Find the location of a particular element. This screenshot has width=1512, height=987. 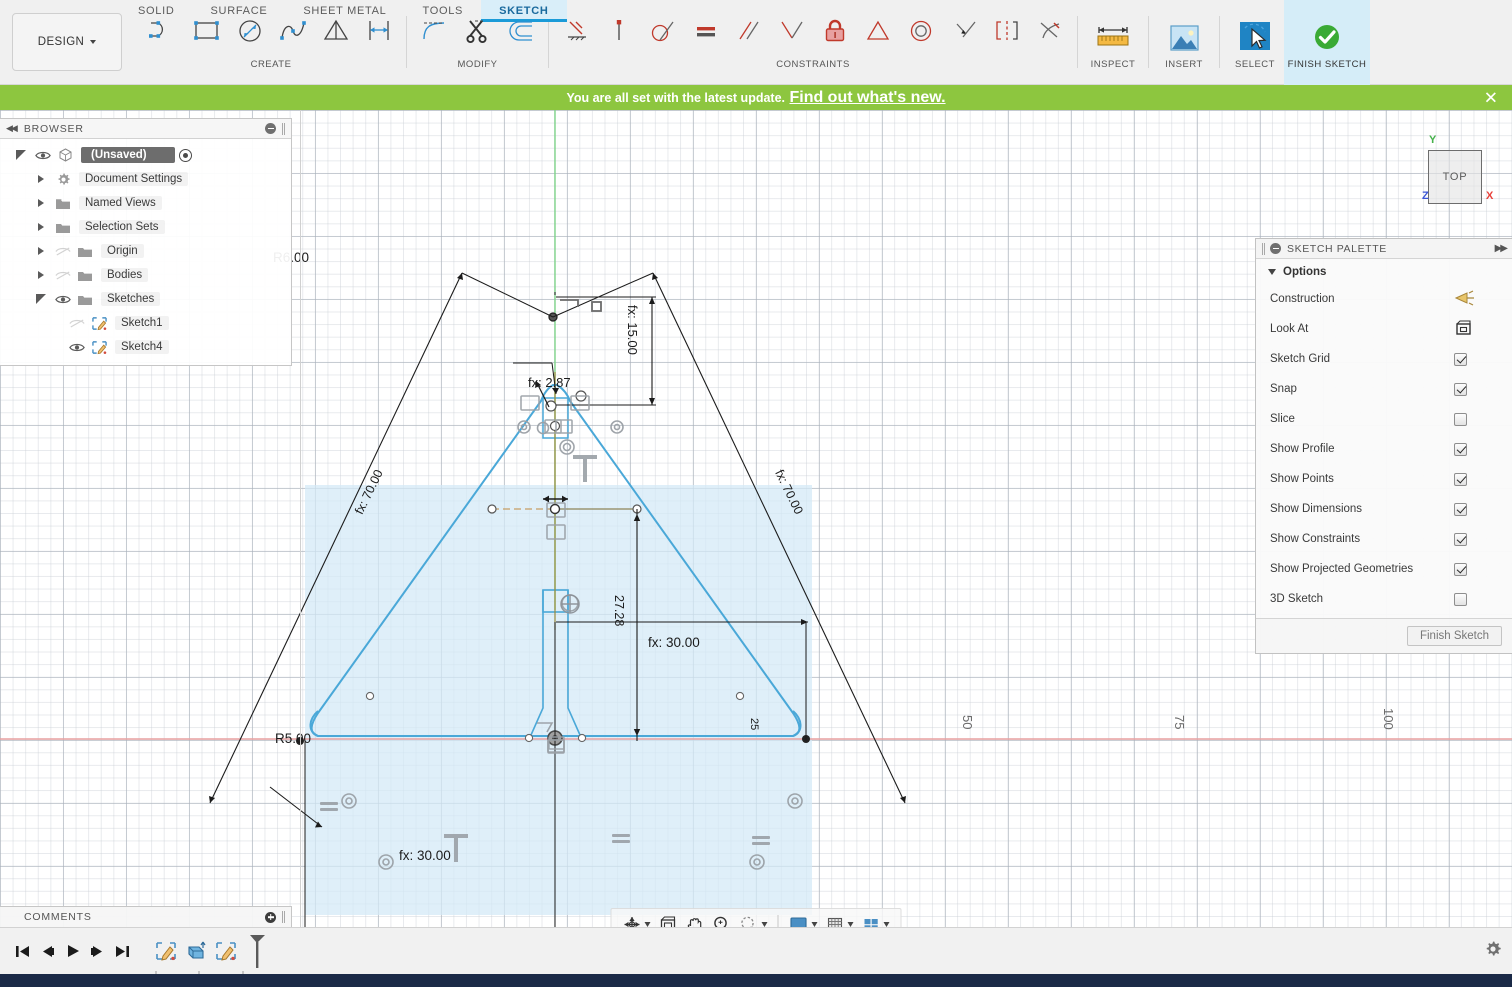

toolbar-group-constraints-label: CONSTRAINTS is located at coordinates (813, 64).